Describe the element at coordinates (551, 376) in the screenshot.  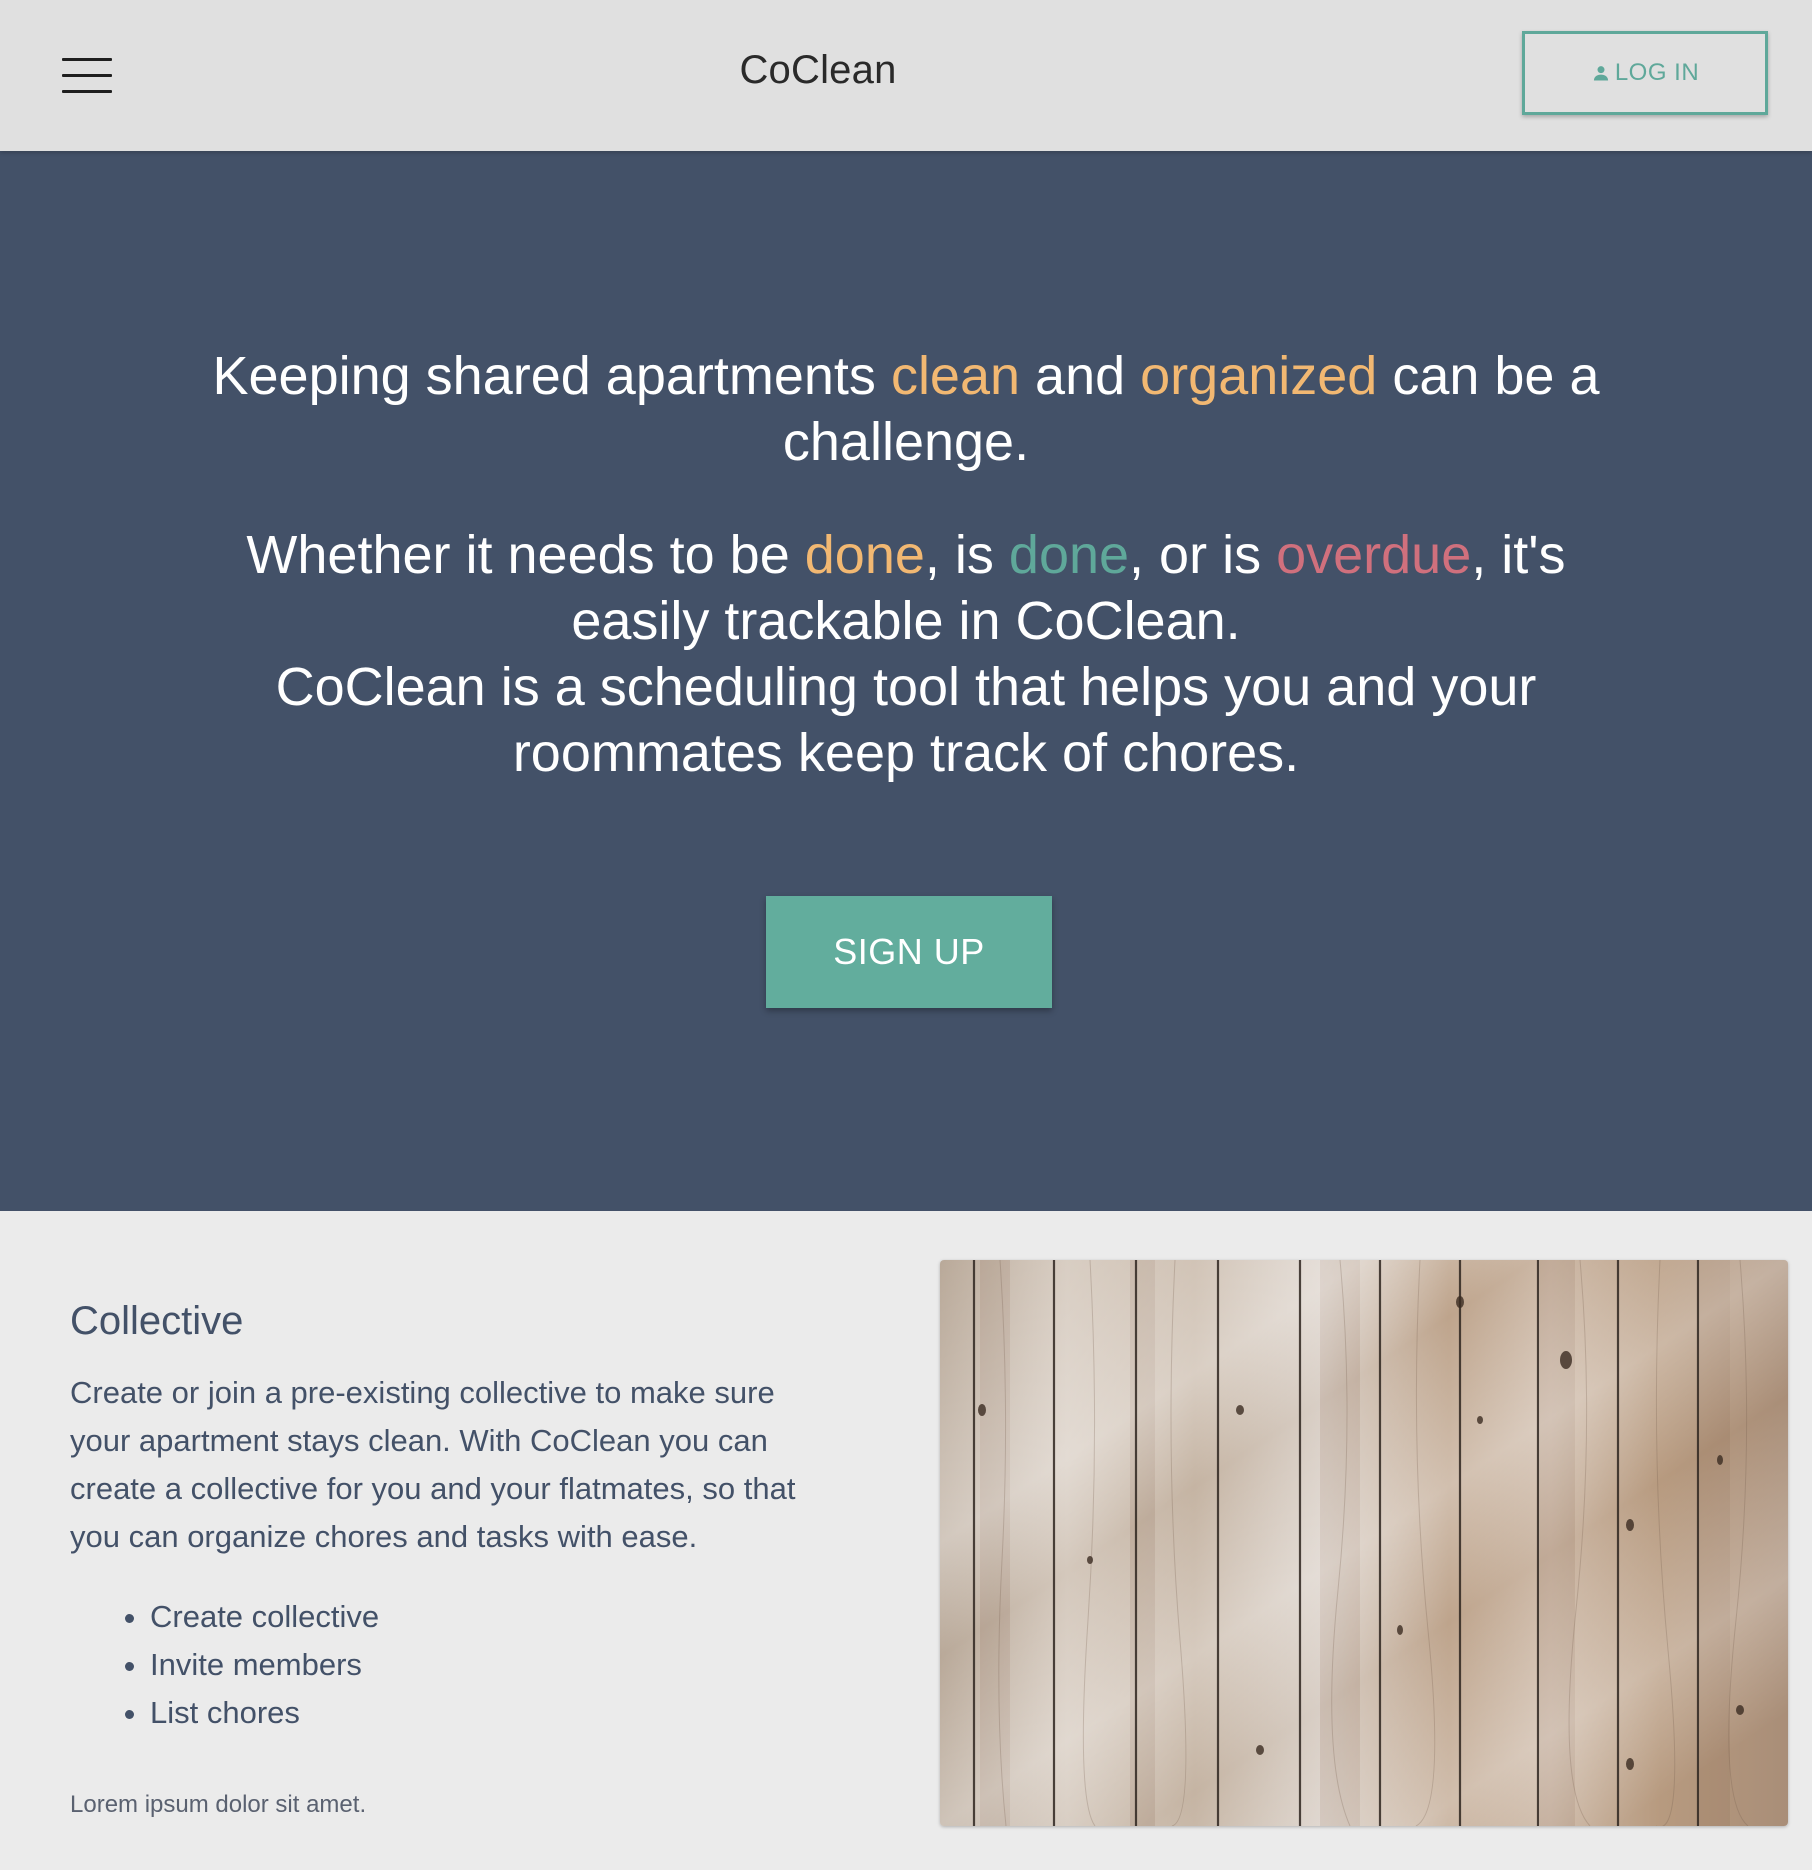
I see `hero-text: Keeping shared apartments` at that location.